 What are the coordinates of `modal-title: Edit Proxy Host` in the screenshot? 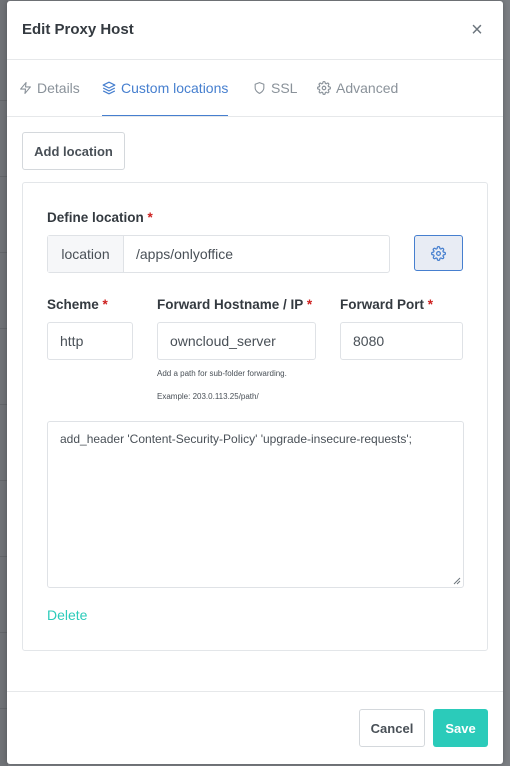 It's located at (78, 29).